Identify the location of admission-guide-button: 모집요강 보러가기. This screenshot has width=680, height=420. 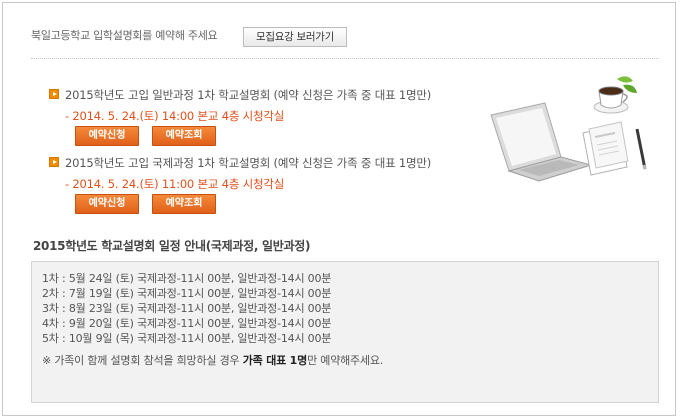
(295, 37).